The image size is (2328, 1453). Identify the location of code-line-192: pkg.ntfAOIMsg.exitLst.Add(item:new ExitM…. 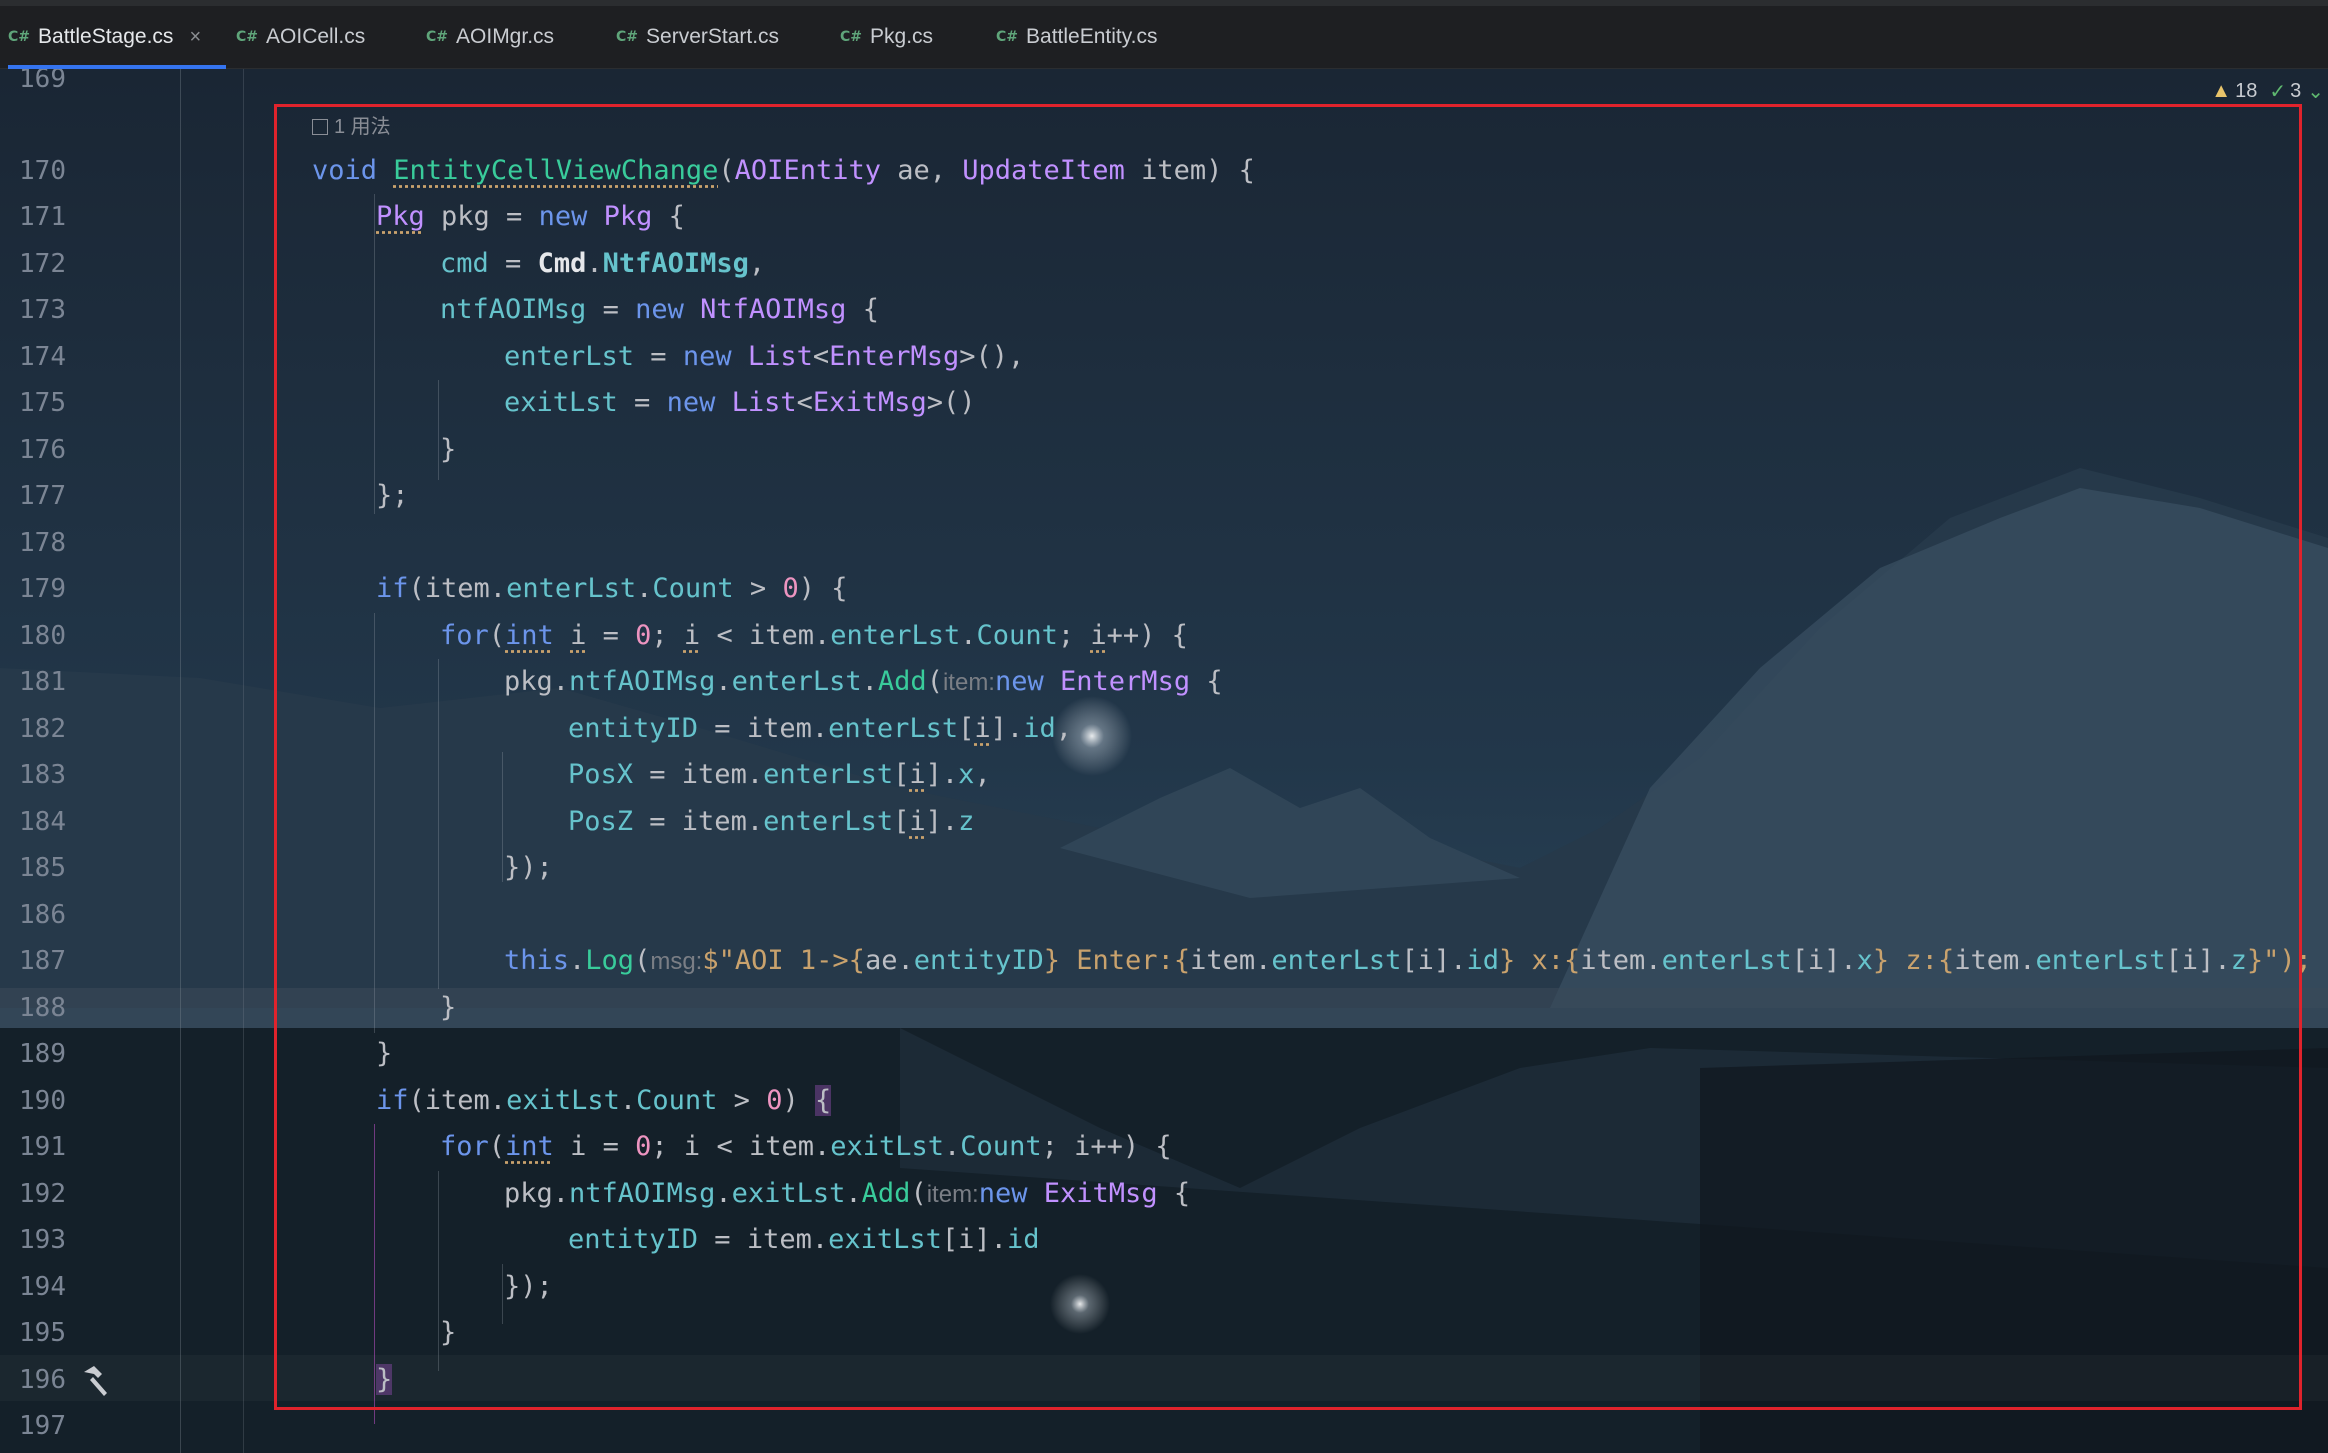
(847, 1193).